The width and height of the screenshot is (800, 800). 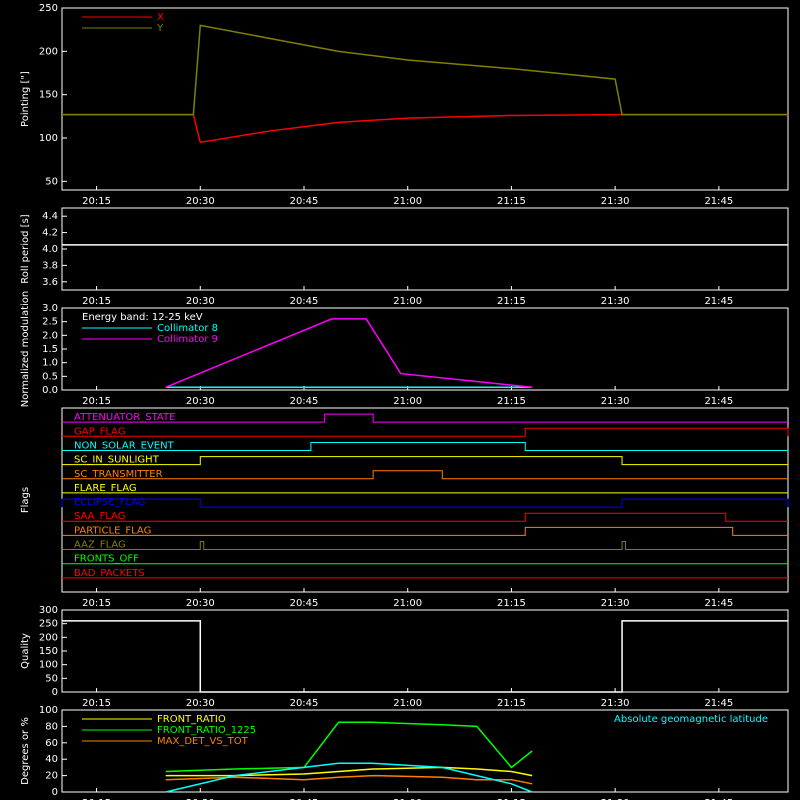 What do you see at coordinates (615, 301) in the screenshot?
I see `roll-time-tick-label: 21:30` at bounding box center [615, 301].